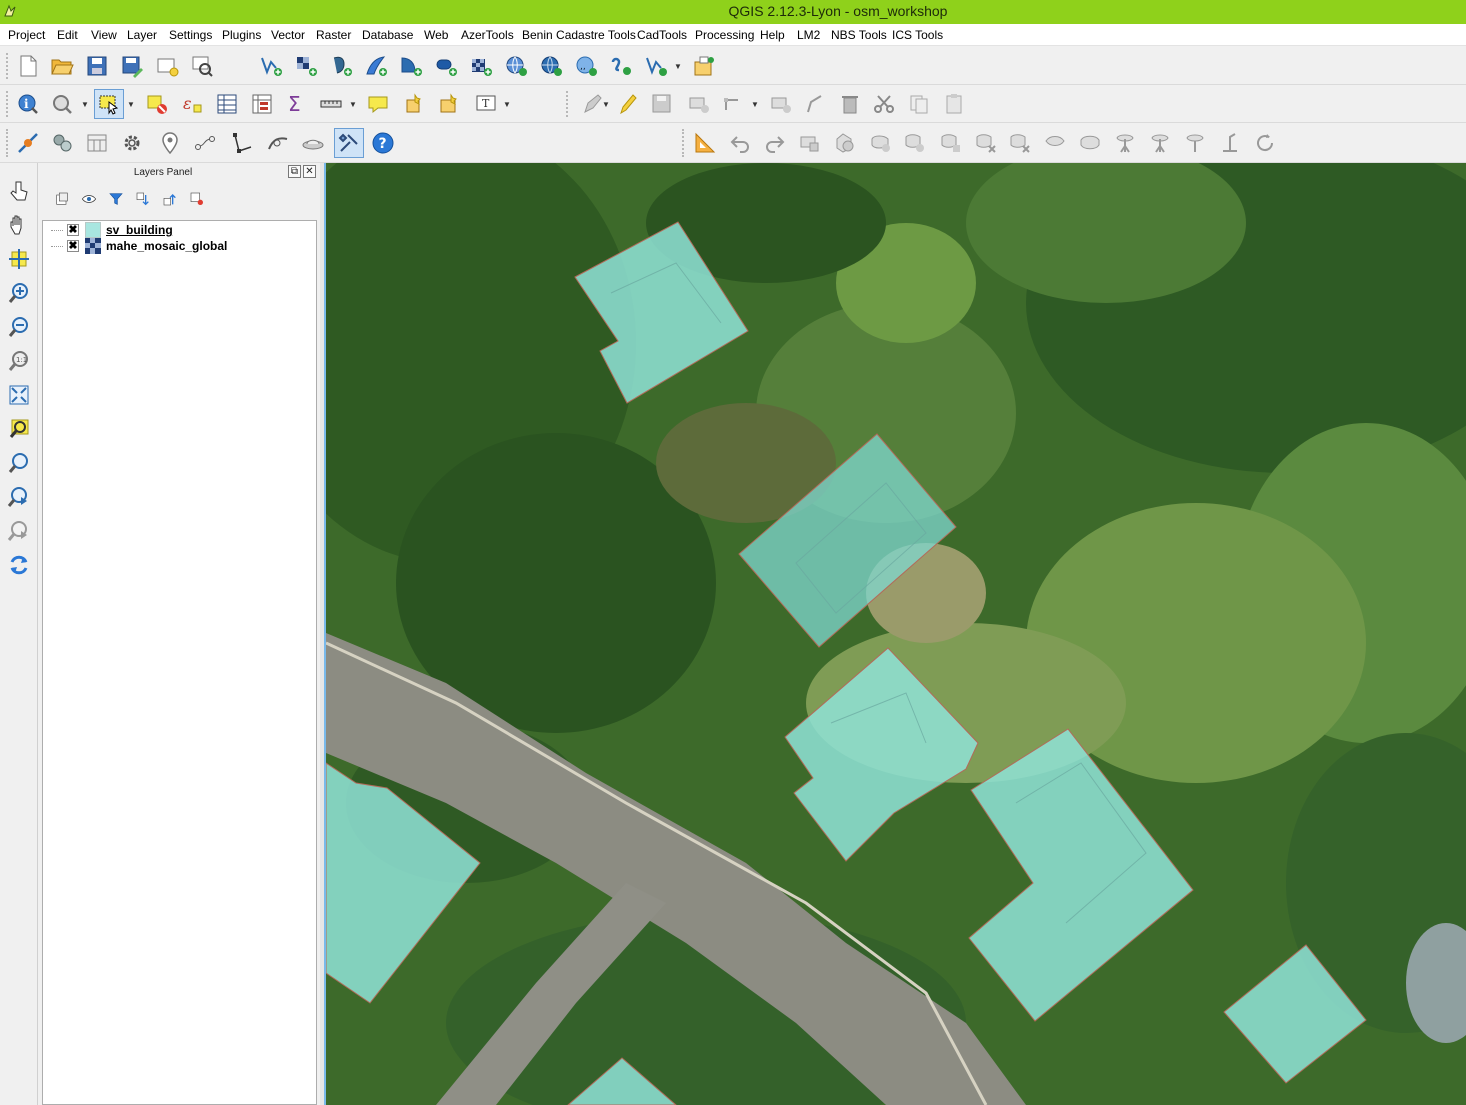  Describe the element at coordinates (97, 66) in the screenshot. I see `save-project-icon` at that location.